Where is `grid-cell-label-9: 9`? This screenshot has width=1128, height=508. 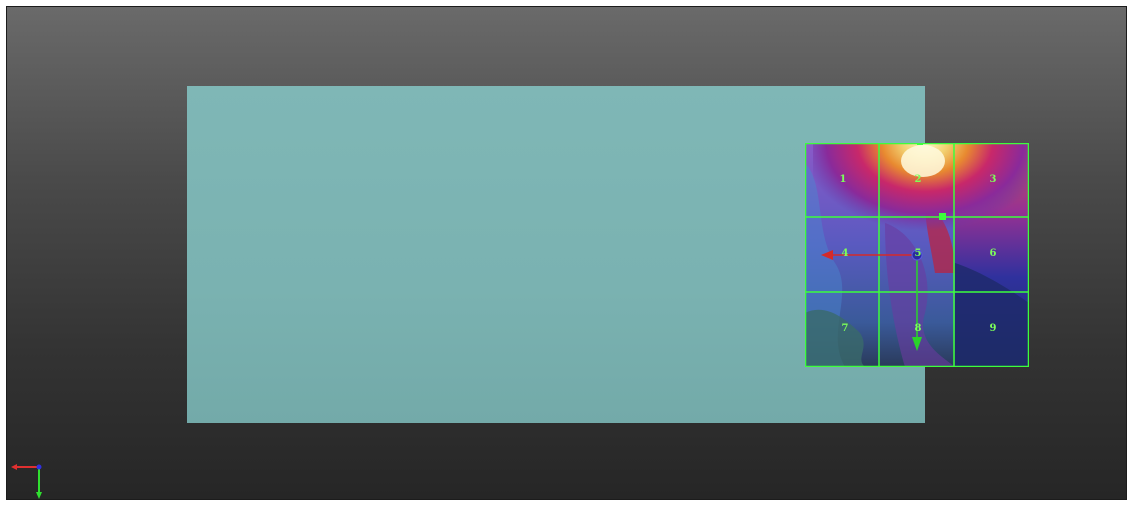 grid-cell-label-9: 9 is located at coordinates (993, 329).